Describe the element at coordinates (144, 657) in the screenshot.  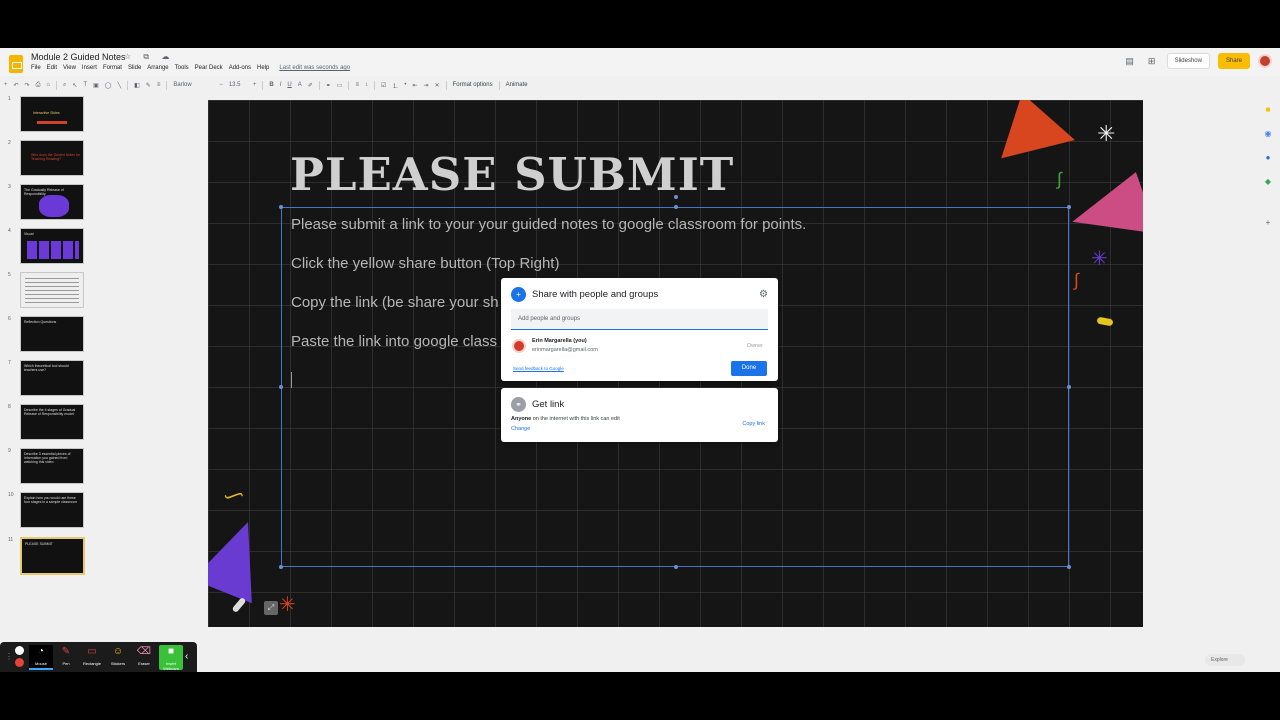
I see `eraser-tool: ⌫ Eraser` at that location.